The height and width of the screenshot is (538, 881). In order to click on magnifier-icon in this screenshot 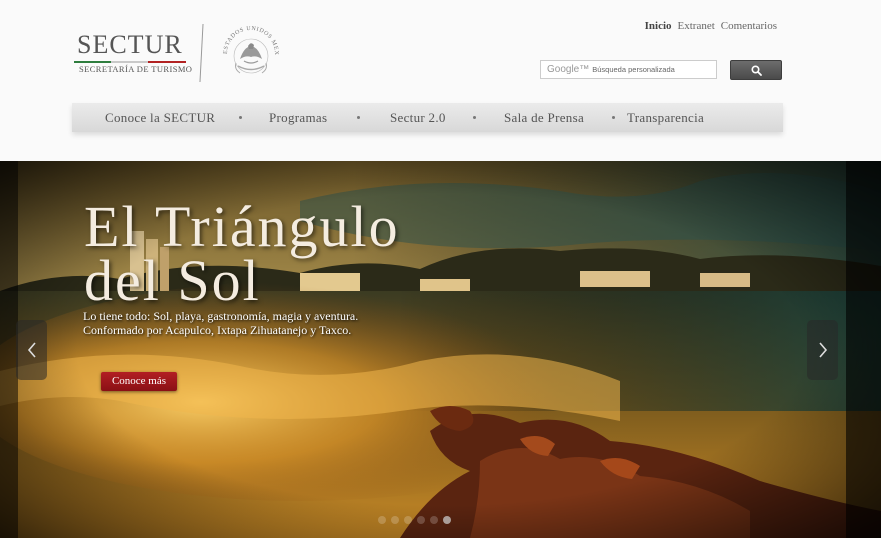, I will do `click(756, 70)`.